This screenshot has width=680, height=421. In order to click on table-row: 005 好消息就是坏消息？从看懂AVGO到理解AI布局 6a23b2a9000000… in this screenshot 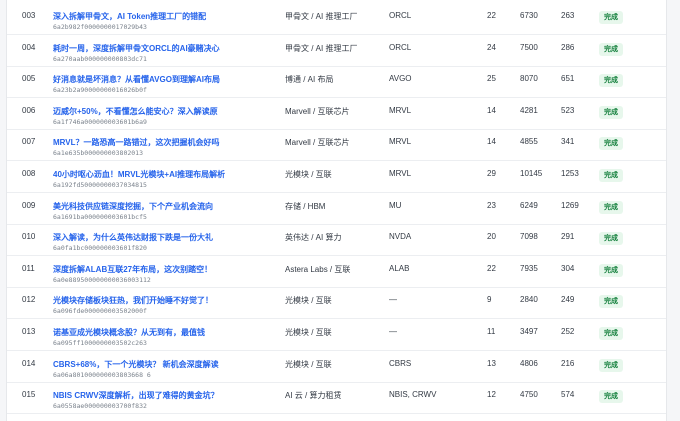, I will do `click(336, 82)`.